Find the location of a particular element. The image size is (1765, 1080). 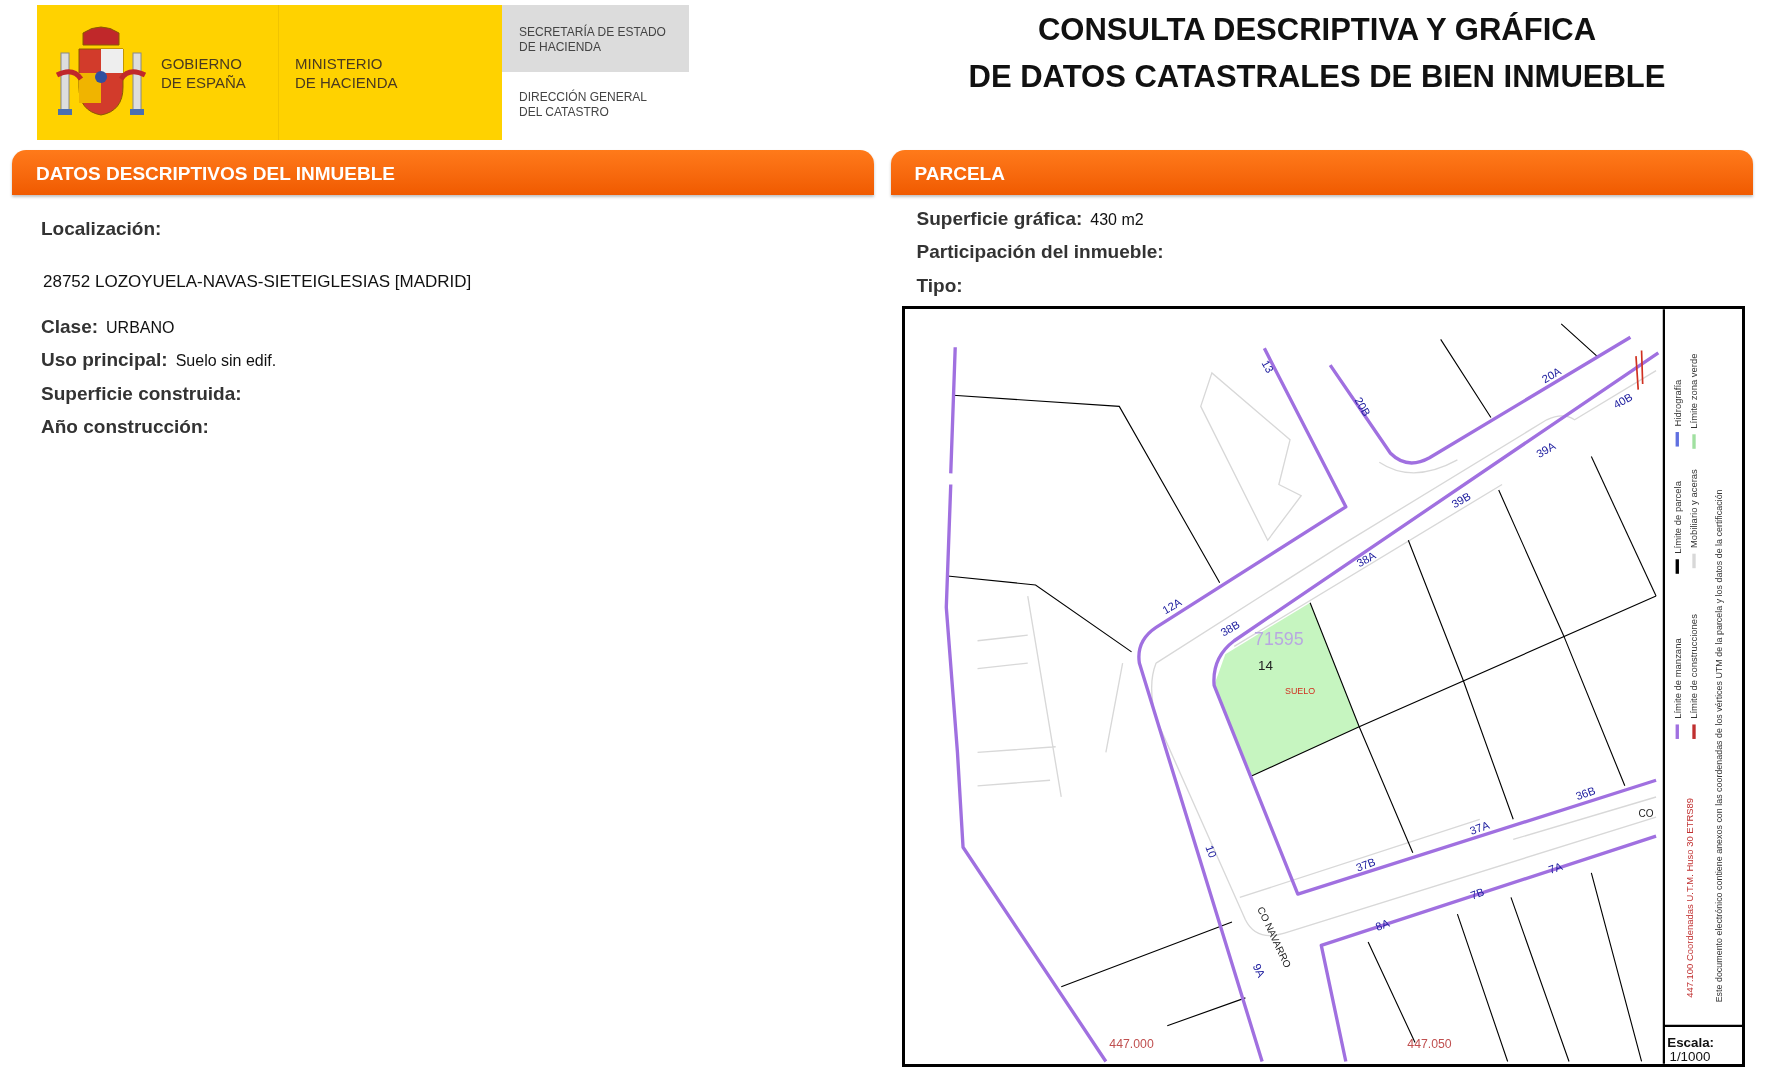

legend-label: Hidrografía is located at coordinates (1677, 403).